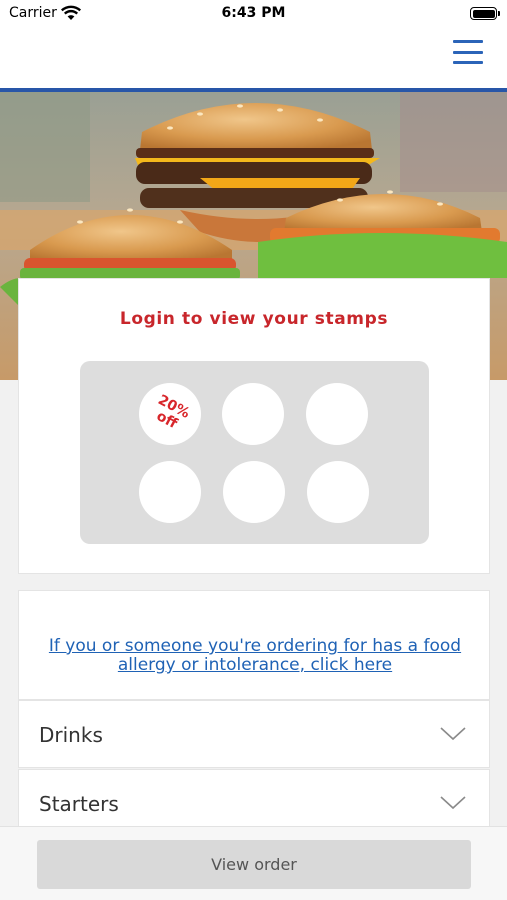 The height and width of the screenshot is (900, 507). I want to click on stamp-card-title: Login to view your stamps, so click(254, 319).